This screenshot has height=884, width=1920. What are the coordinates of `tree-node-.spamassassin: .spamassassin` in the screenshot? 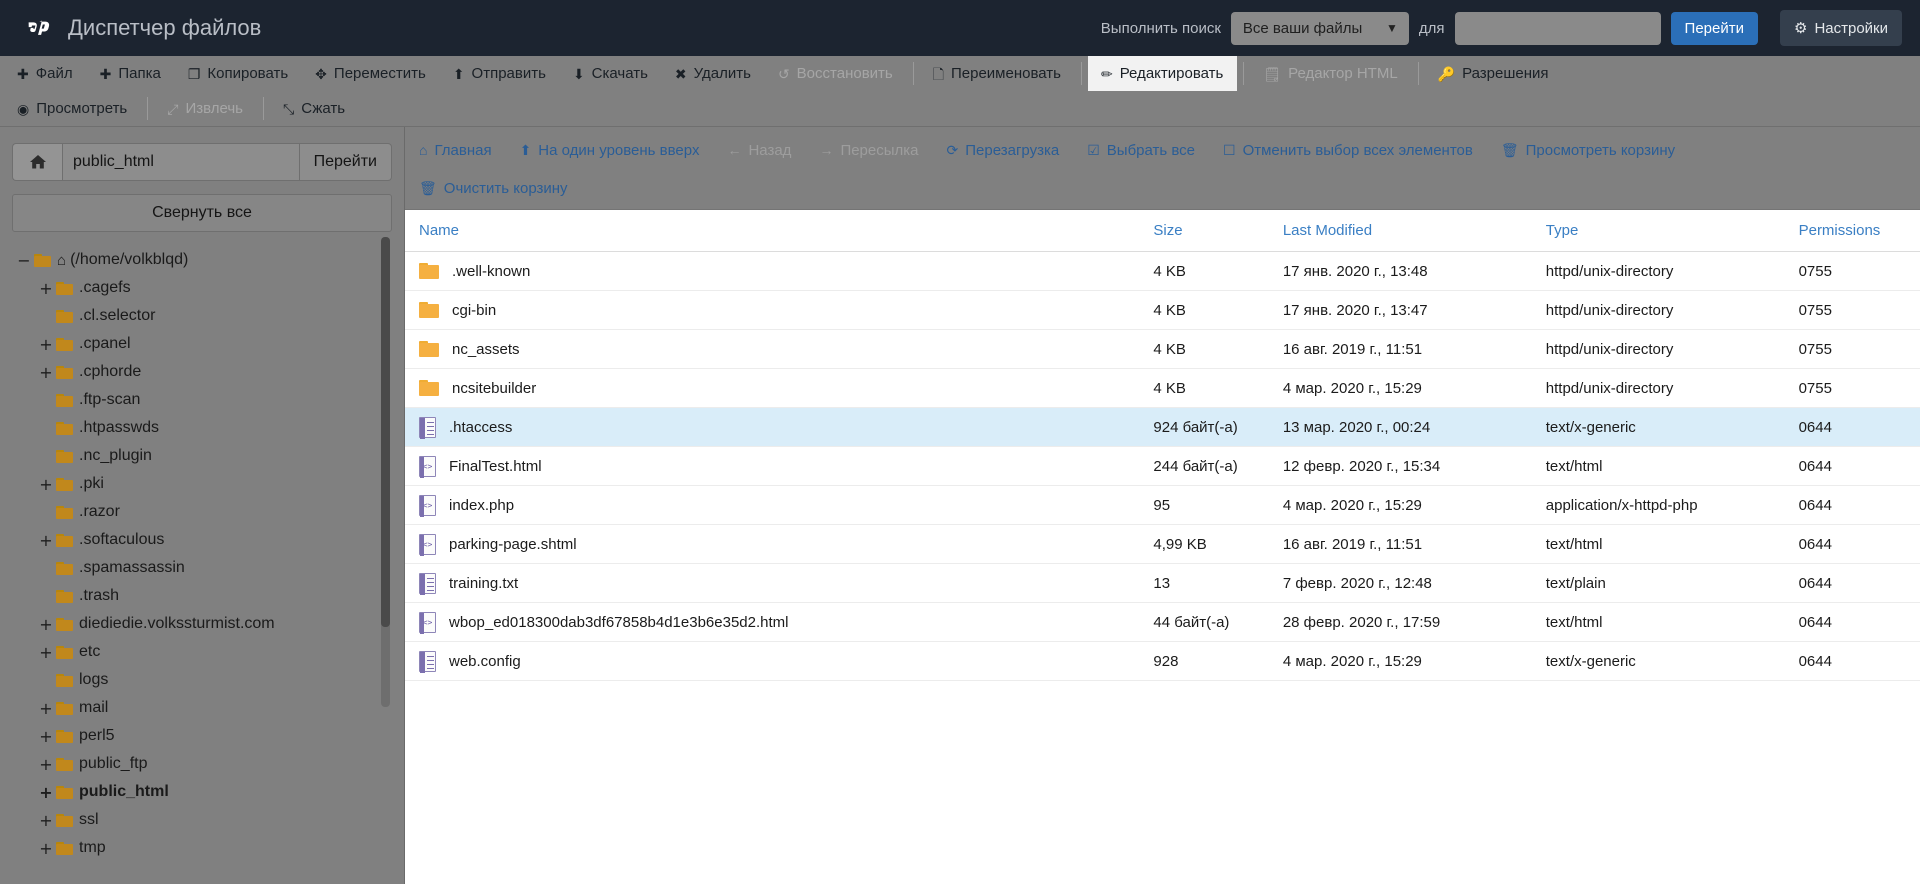 It's located at (210, 568).